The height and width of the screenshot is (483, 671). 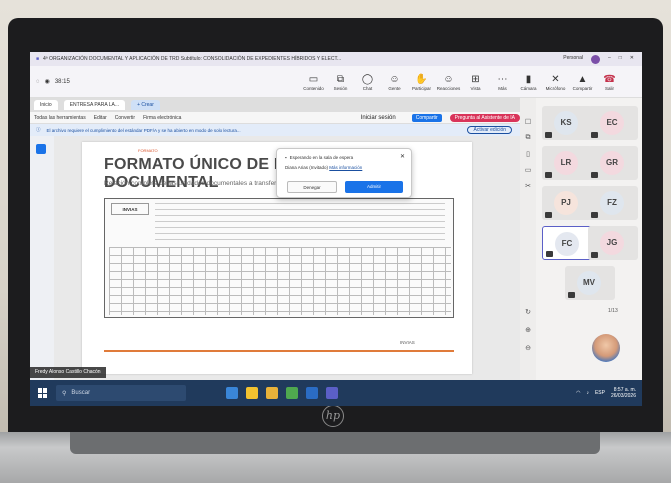 I want to click on deny-button: Denegar, so click(x=312, y=187).